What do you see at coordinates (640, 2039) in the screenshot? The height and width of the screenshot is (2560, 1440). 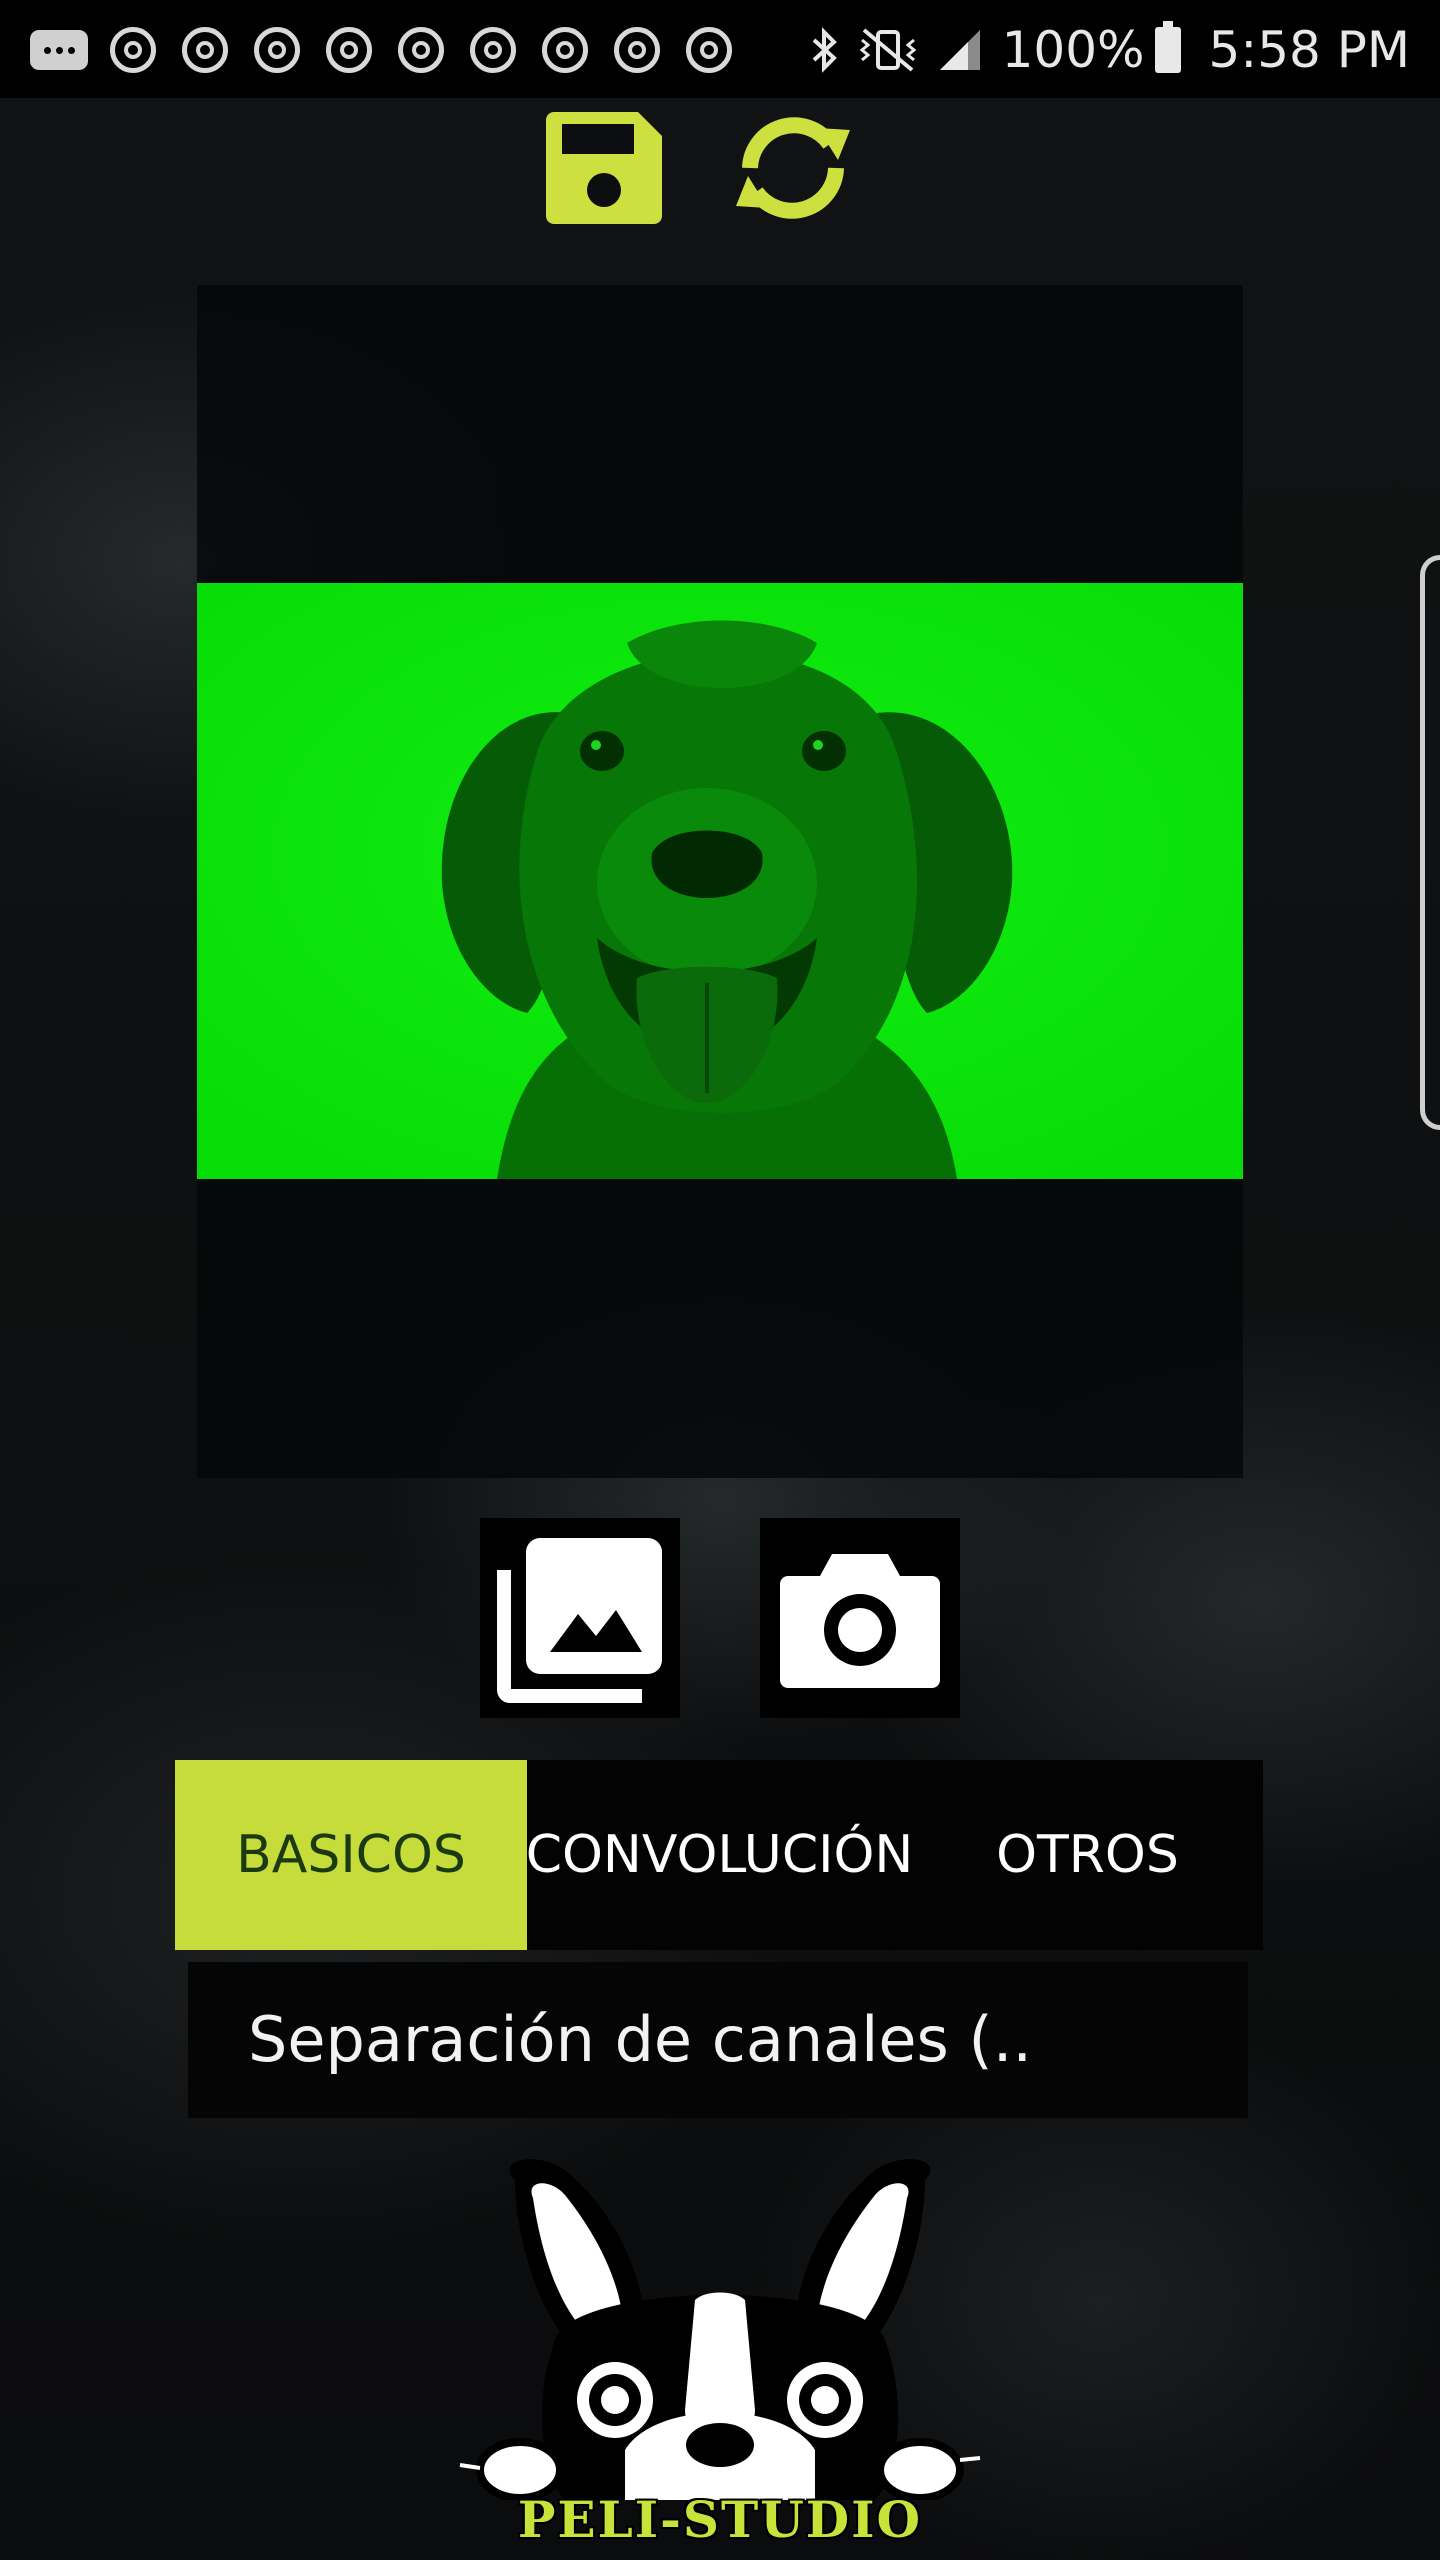 I see `filter-select-value: Separación de canales (..` at bounding box center [640, 2039].